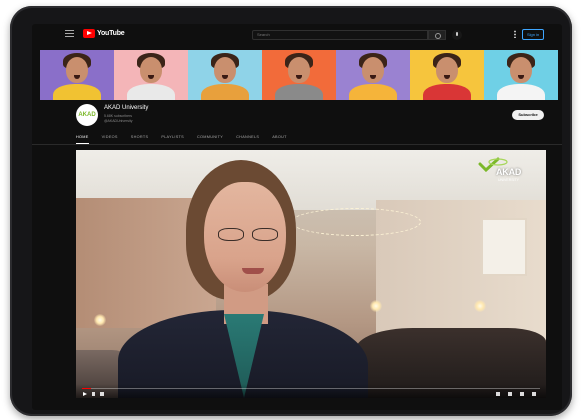  Describe the element at coordinates (457, 35) in the screenshot. I see `microphone-icon` at that location.